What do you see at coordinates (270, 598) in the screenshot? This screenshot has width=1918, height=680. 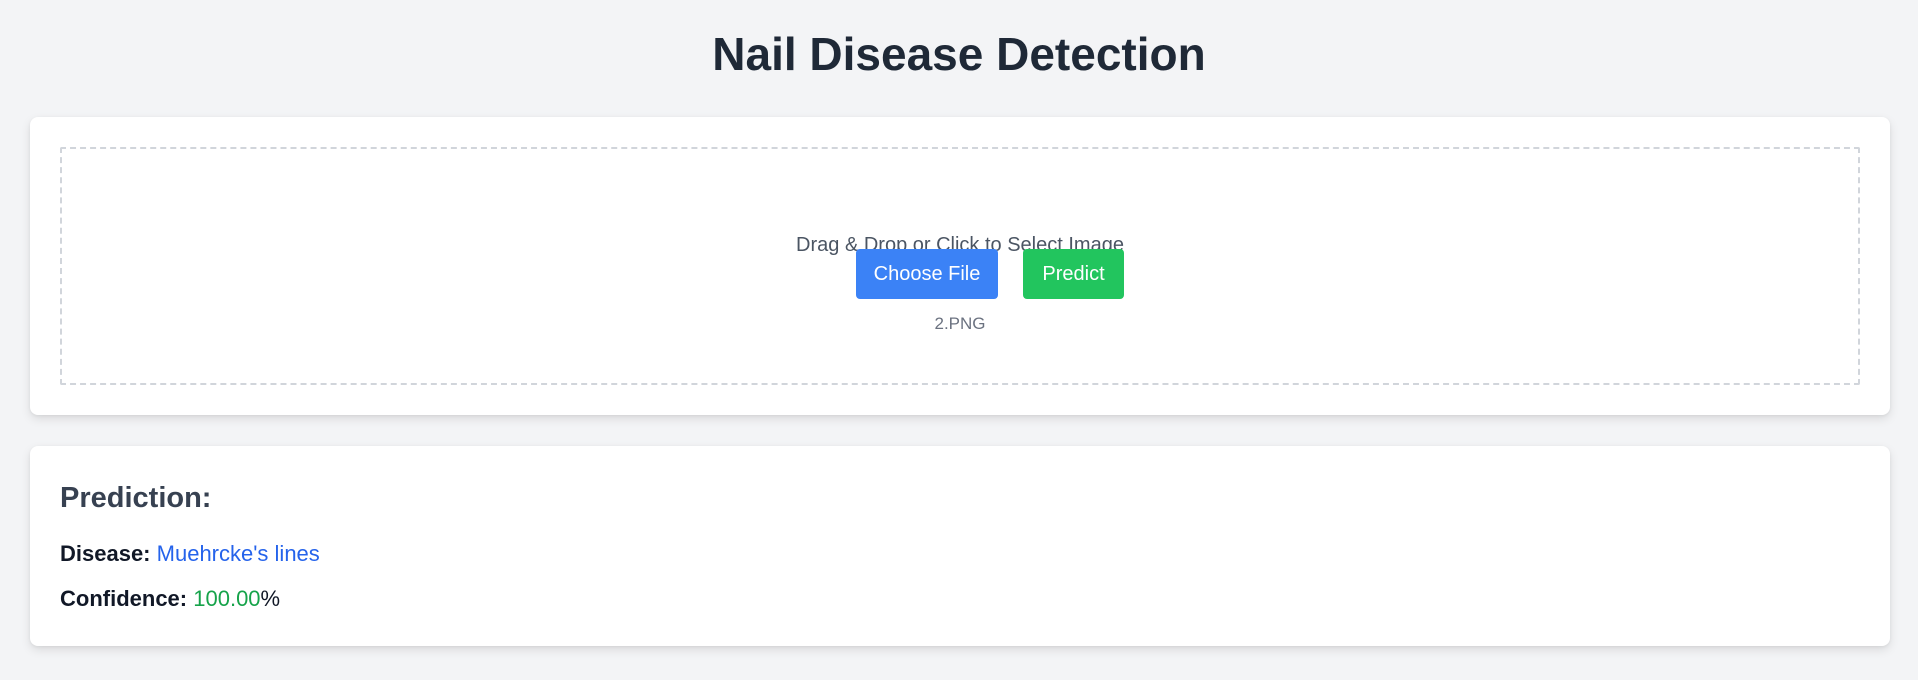 I see `confidence-unit: %` at bounding box center [270, 598].